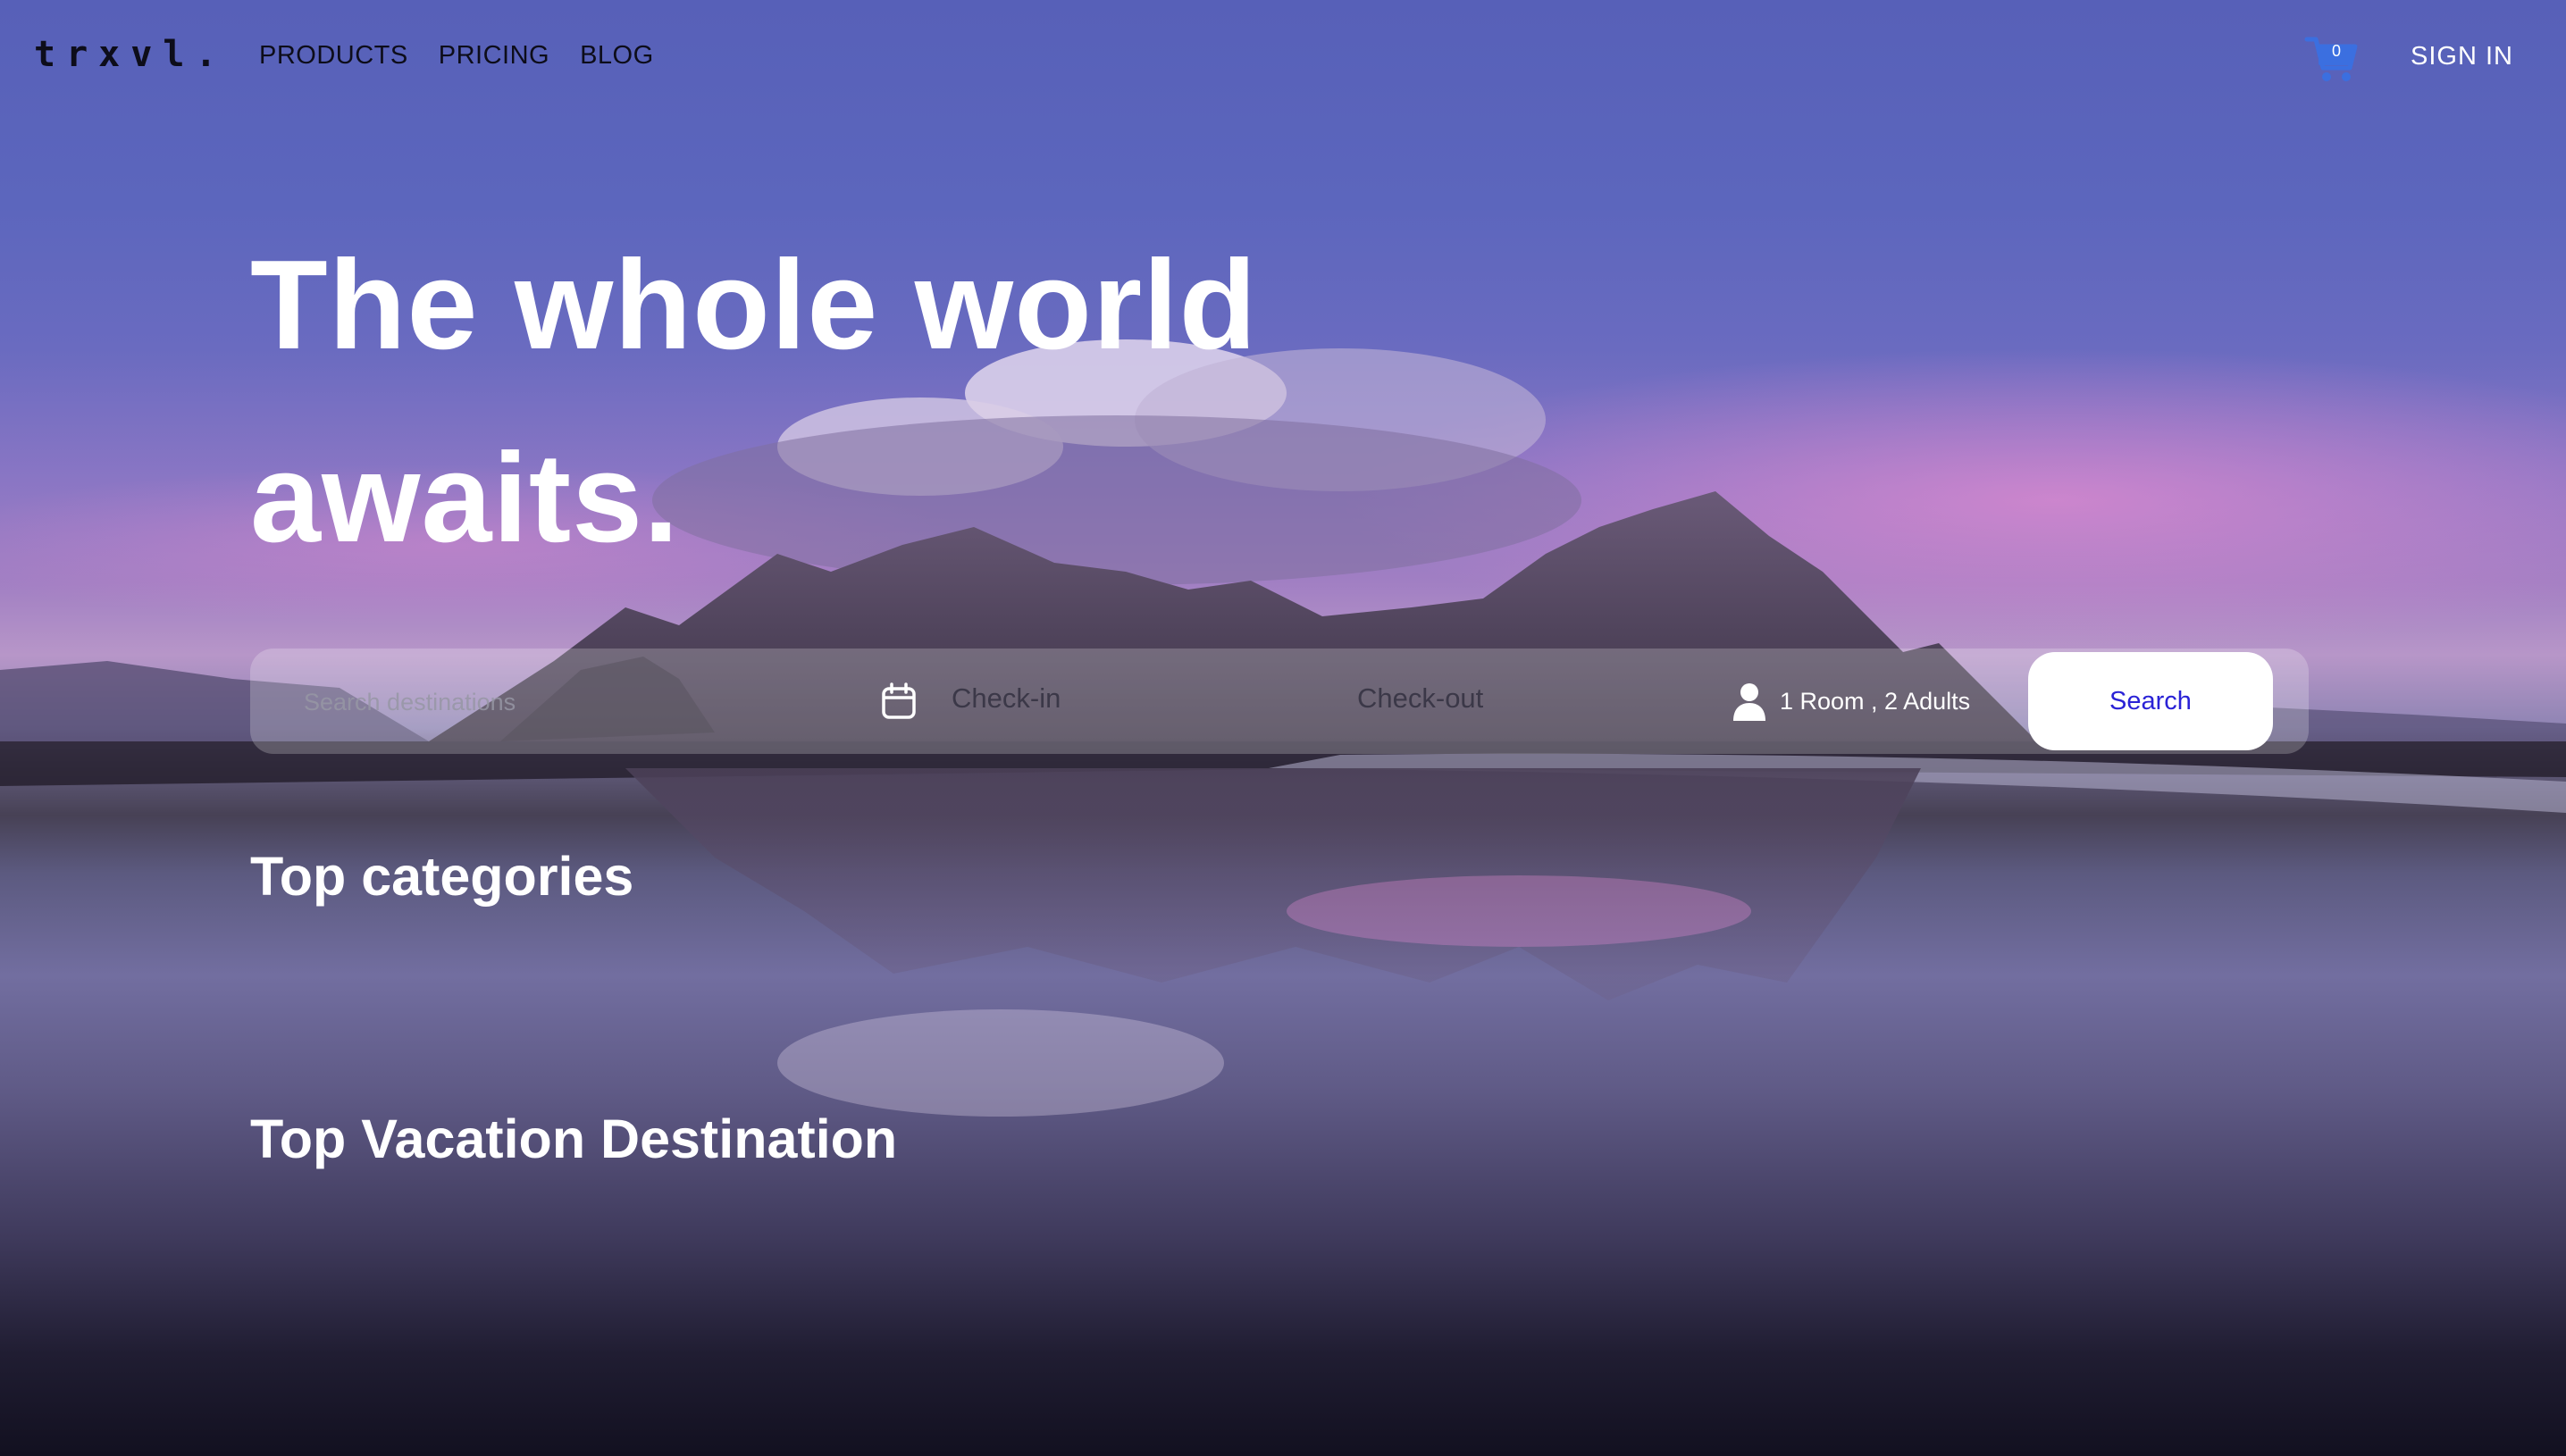 This screenshot has height=1456, width=2566. Describe the element at coordinates (920, 402) in the screenshot. I see `hero-title: The whole world awaits.` at that location.